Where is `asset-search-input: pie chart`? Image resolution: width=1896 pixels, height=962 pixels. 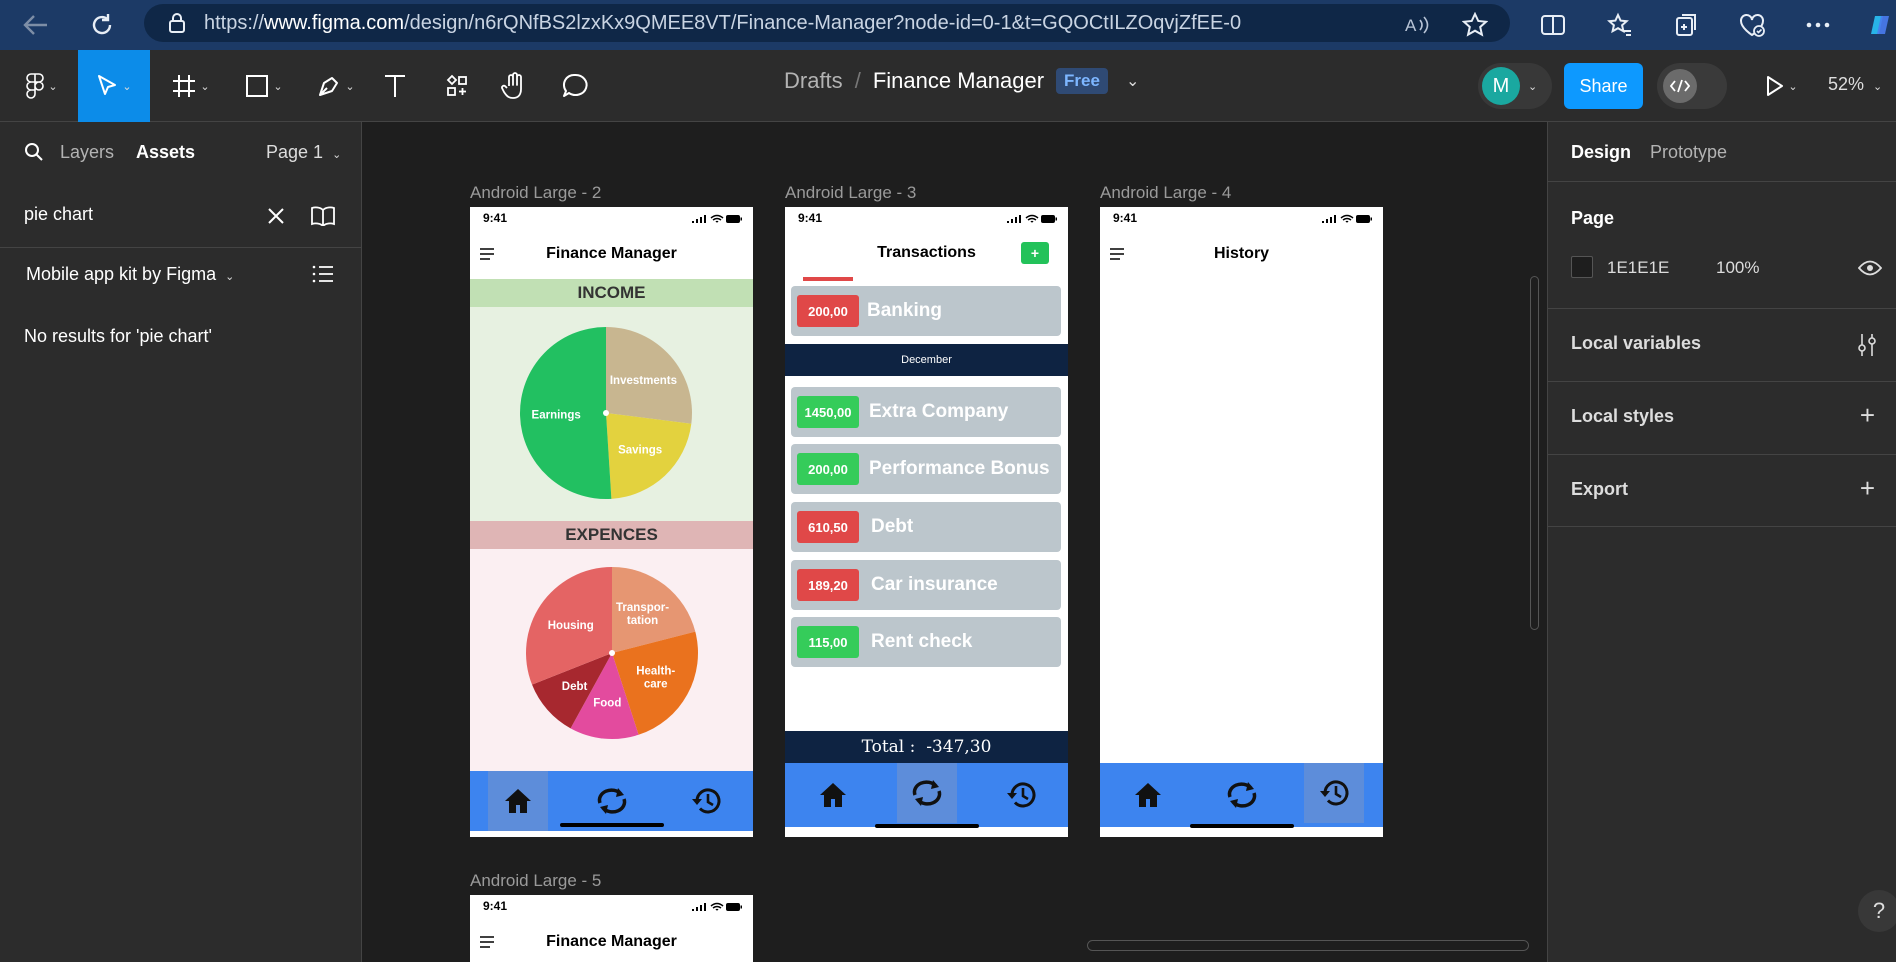 asset-search-input: pie chart is located at coordinates (58, 214).